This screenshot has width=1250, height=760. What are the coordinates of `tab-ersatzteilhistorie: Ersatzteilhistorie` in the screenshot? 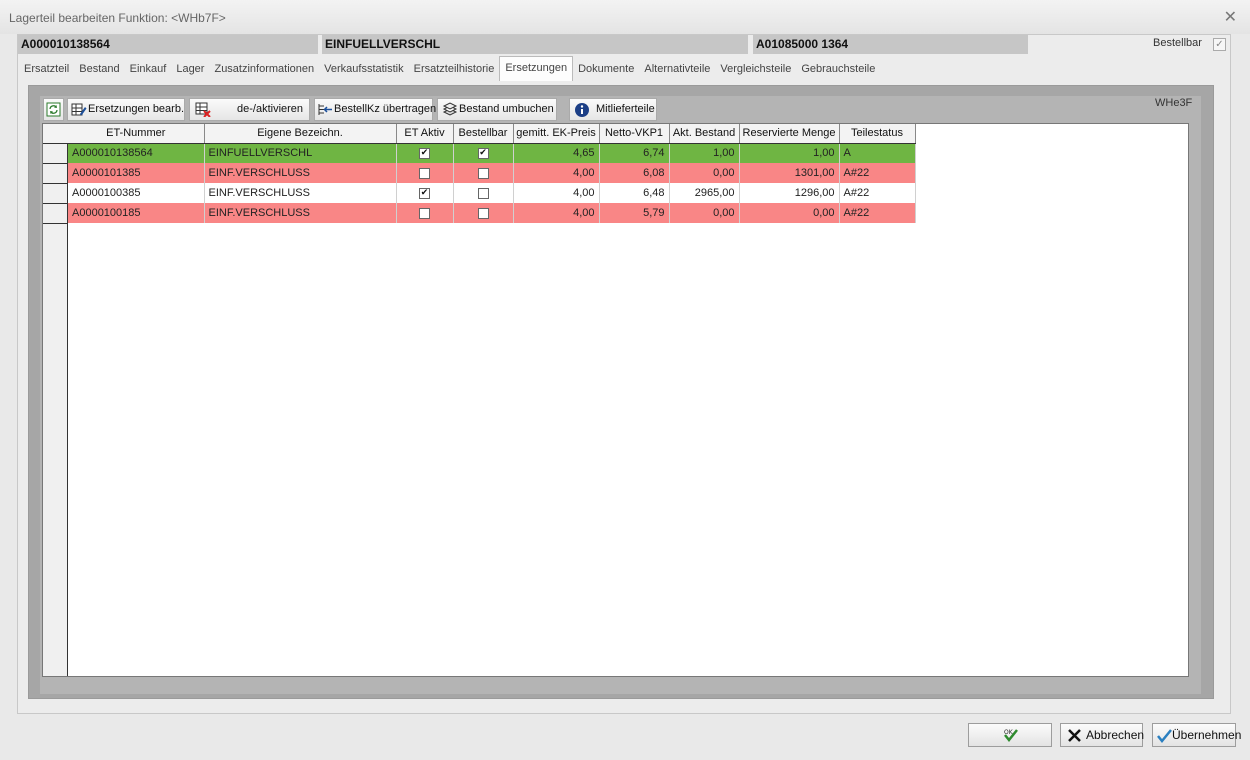 It's located at (454, 69).